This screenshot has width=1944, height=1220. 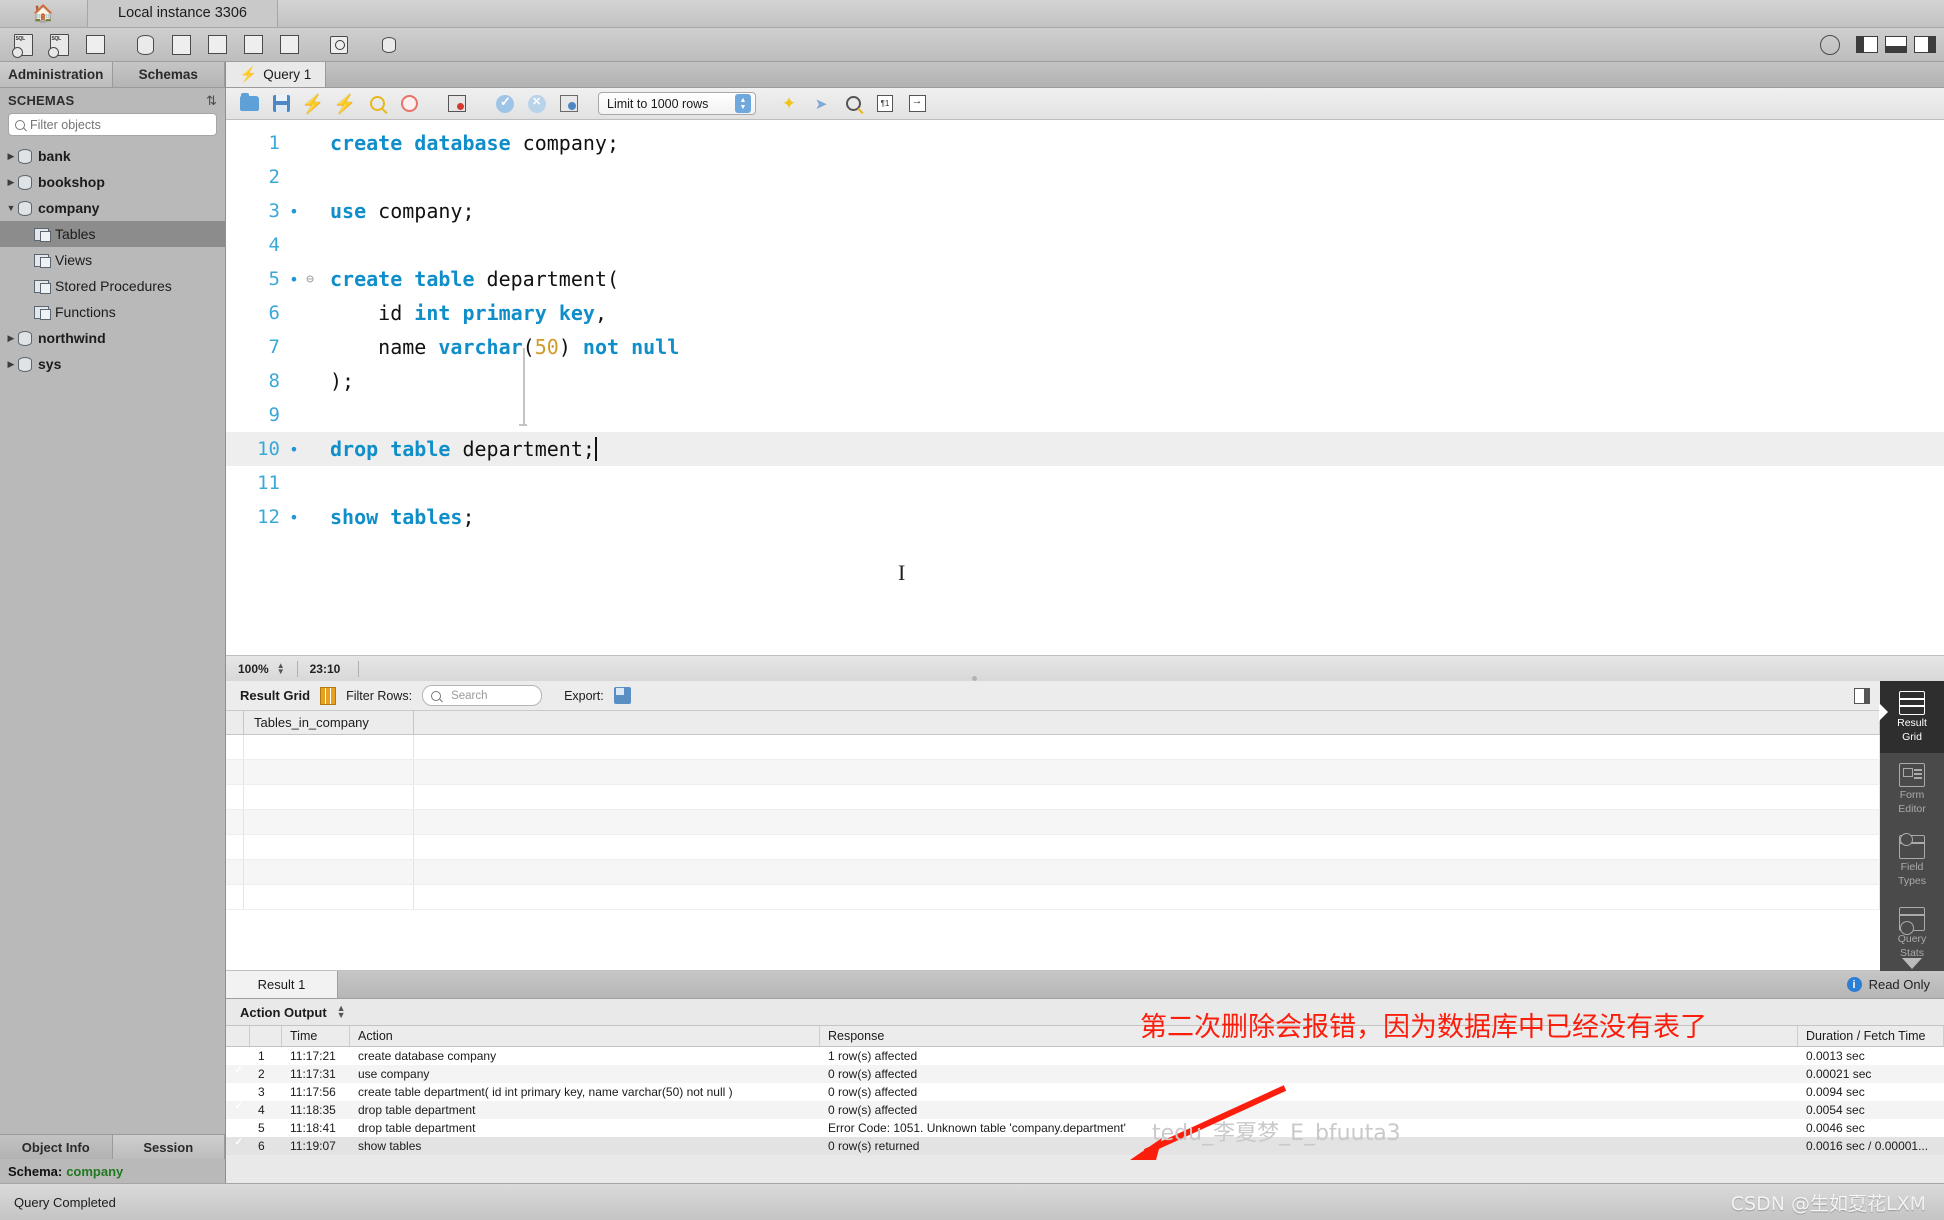 What do you see at coordinates (1896, 44) in the screenshot?
I see `toggle-output-icon` at bounding box center [1896, 44].